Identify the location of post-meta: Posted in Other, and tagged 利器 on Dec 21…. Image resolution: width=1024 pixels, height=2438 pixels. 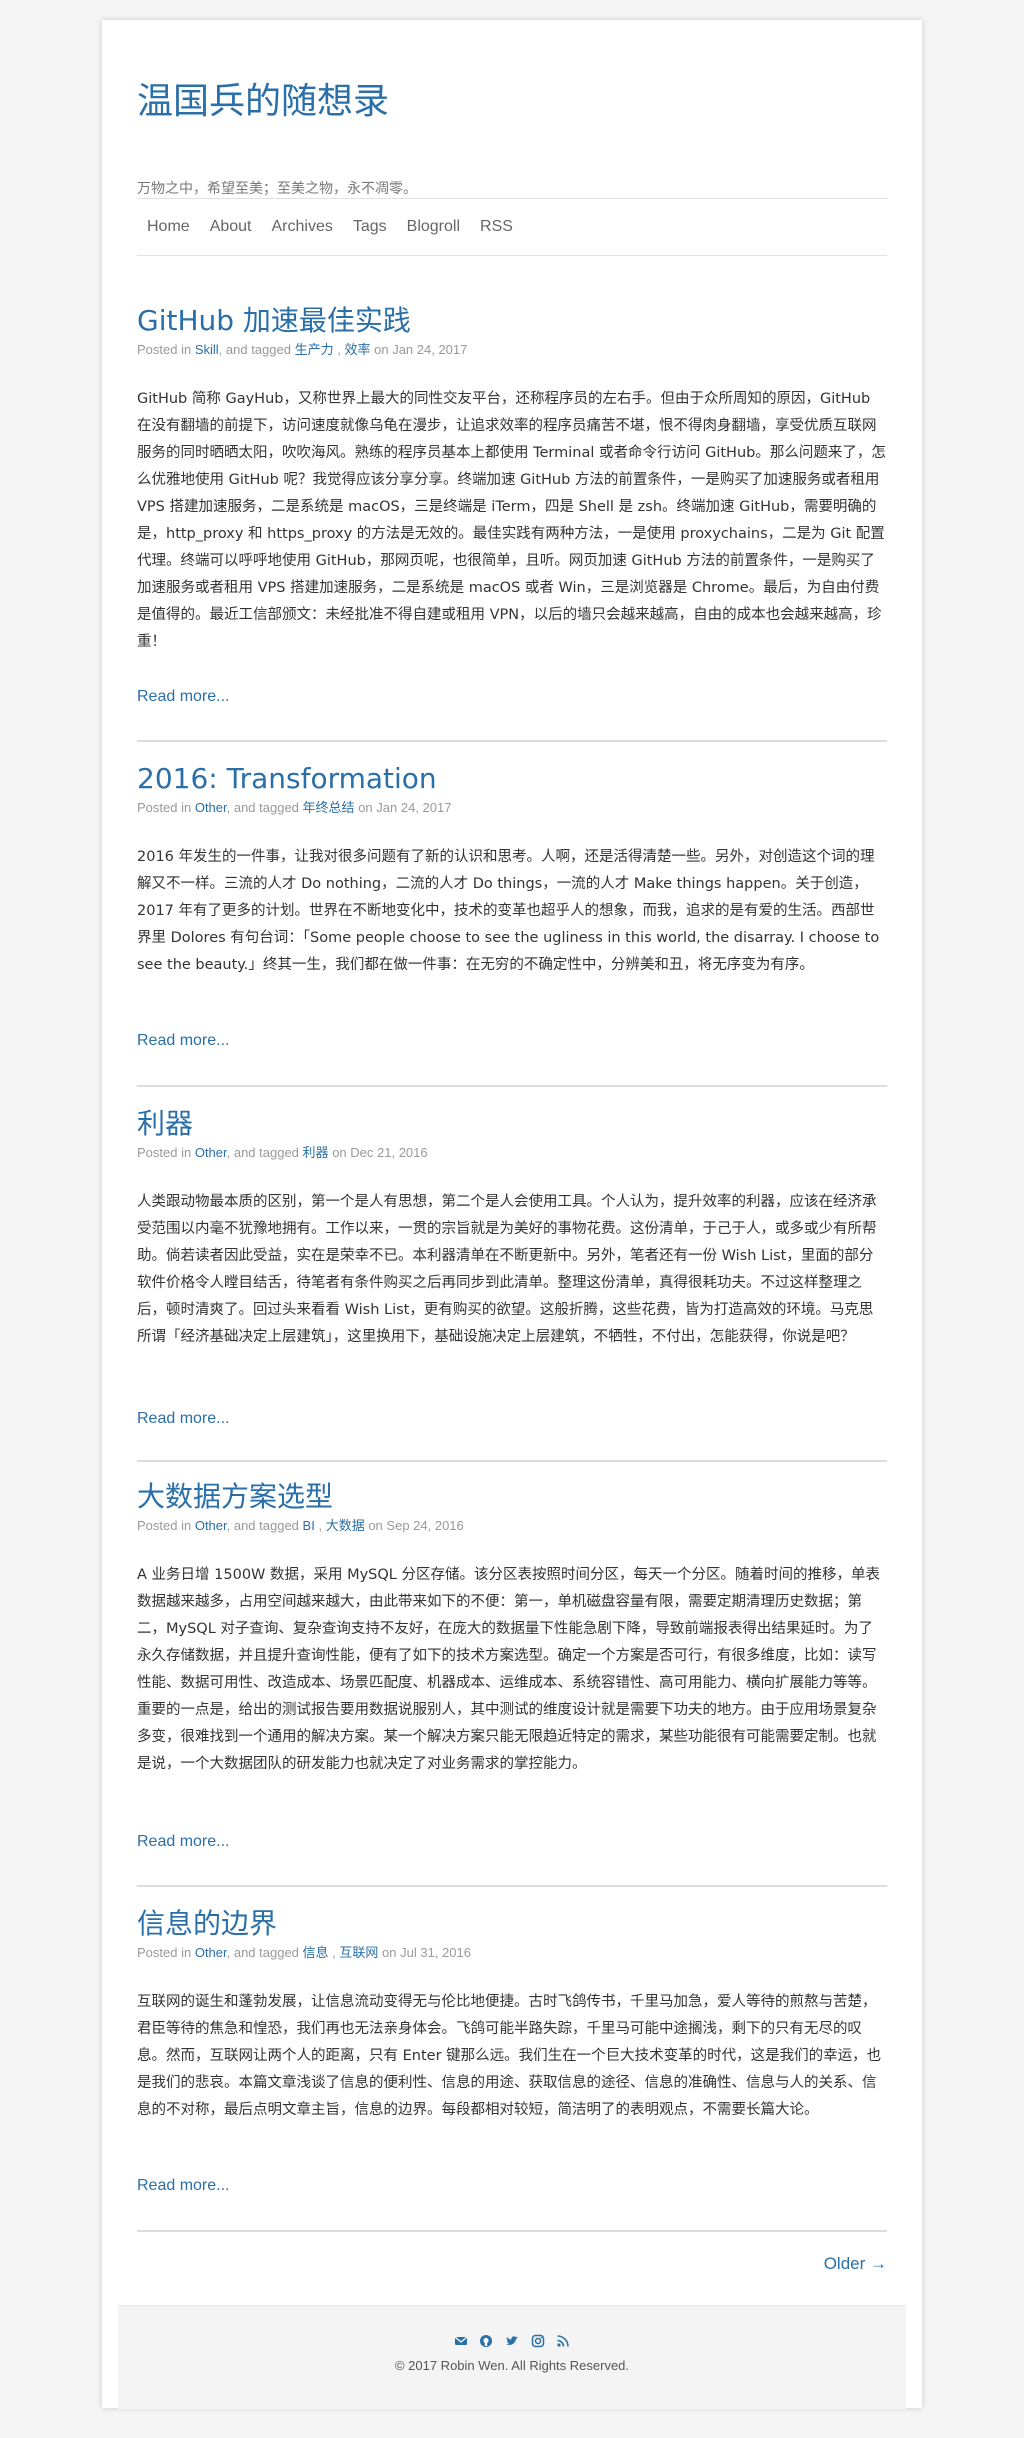
(512, 1153).